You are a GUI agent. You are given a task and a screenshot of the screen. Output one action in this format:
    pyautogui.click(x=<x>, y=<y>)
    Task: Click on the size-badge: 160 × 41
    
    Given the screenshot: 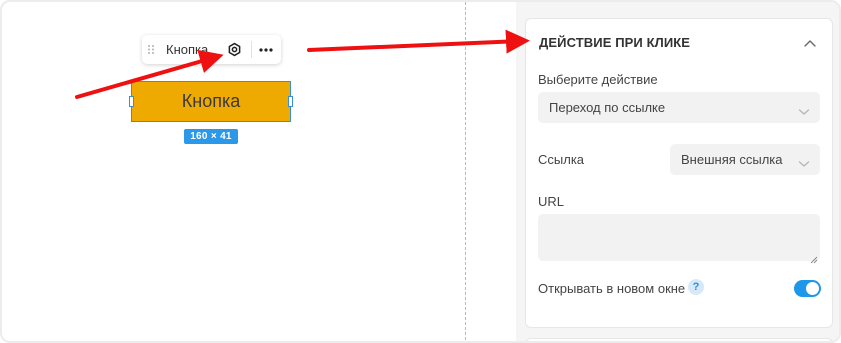 What is the action you would take?
    pyautogui.click(x=211, y=136)
    